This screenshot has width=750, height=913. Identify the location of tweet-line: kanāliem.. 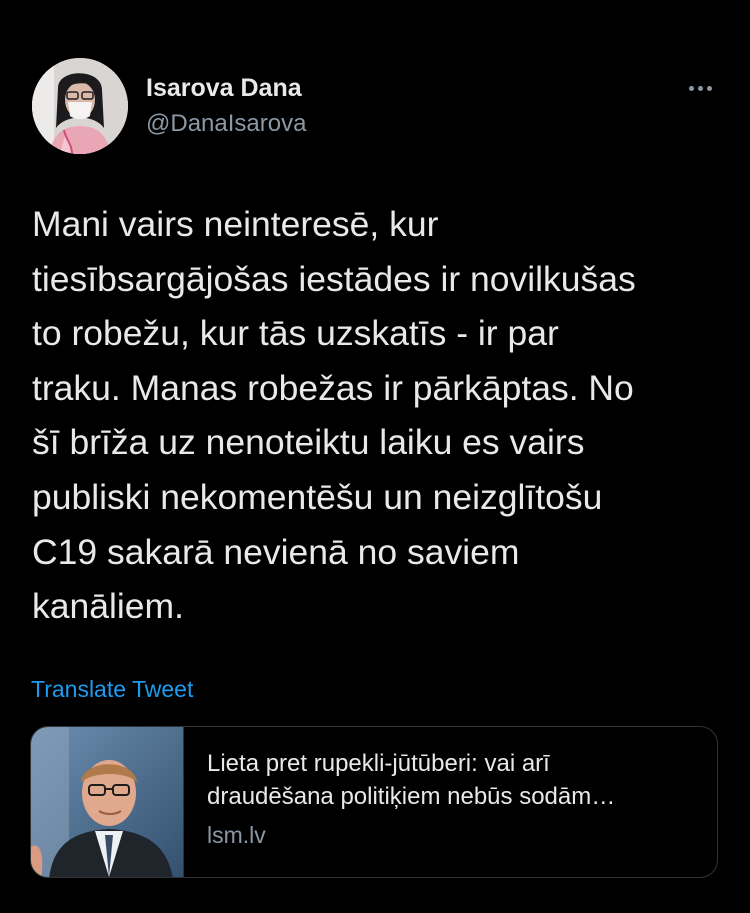
(108, 606).